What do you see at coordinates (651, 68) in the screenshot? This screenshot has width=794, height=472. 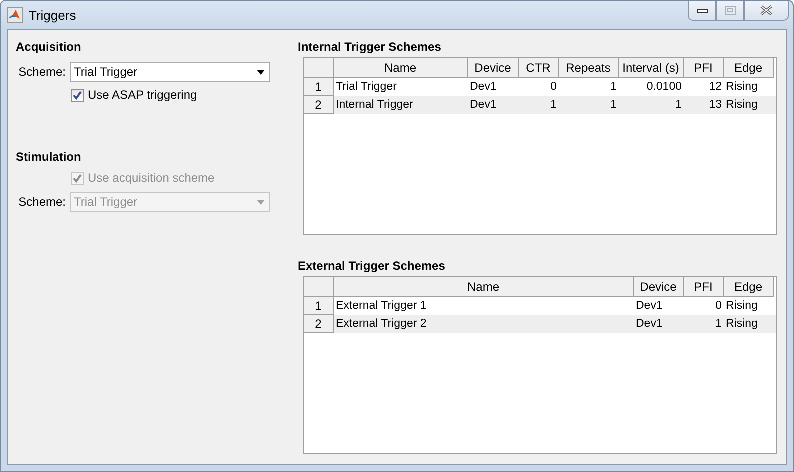 I see `column-header: Interval (s)` at bounding box center [651, 68].